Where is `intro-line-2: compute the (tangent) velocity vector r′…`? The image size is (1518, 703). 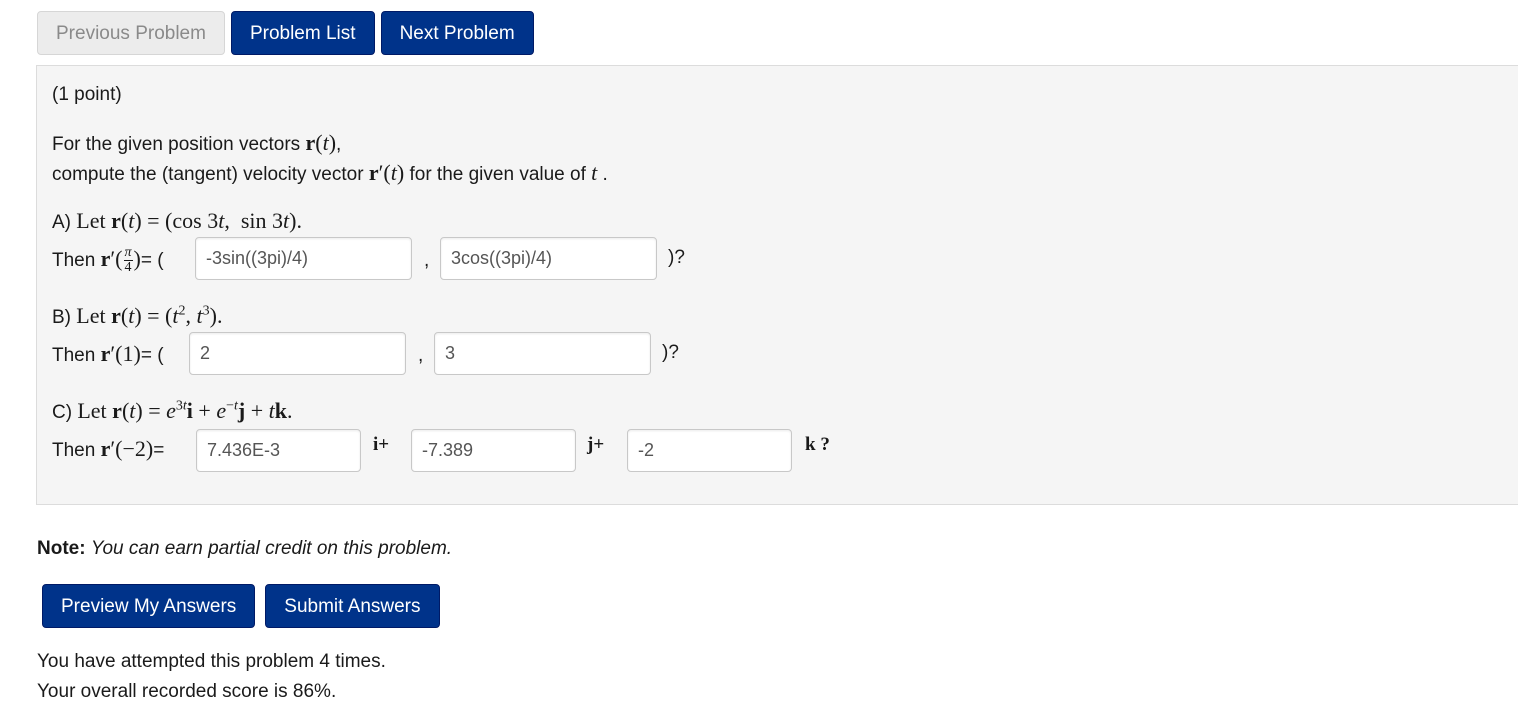
intro-line-2: compute the (tangent) velocity vector r′… is located at coordinates (330, 172).